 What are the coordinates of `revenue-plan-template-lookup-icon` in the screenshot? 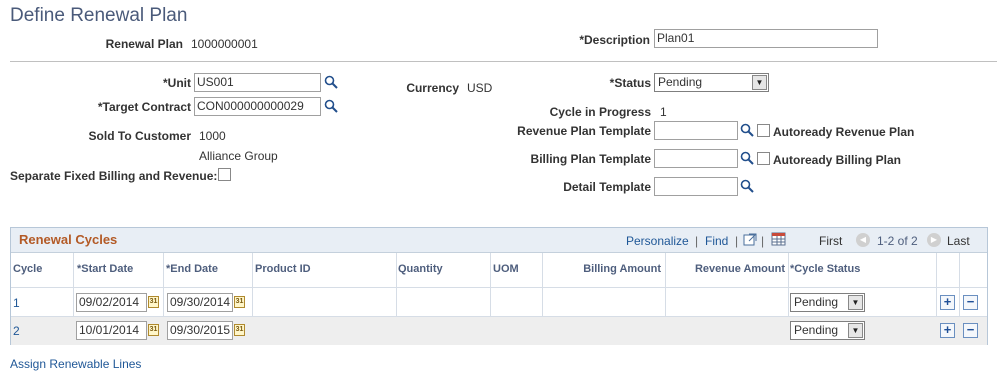 It's located at (747, 130).